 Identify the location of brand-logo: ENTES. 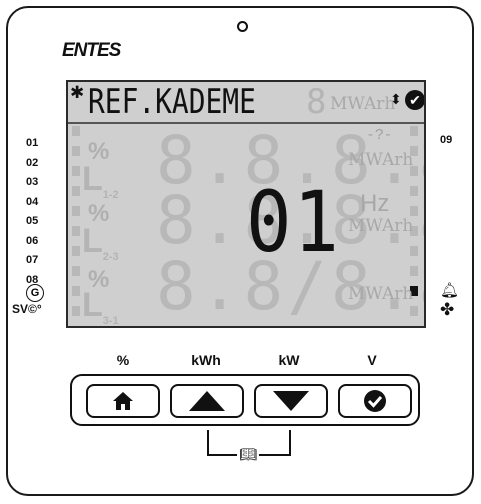
(91, 50).